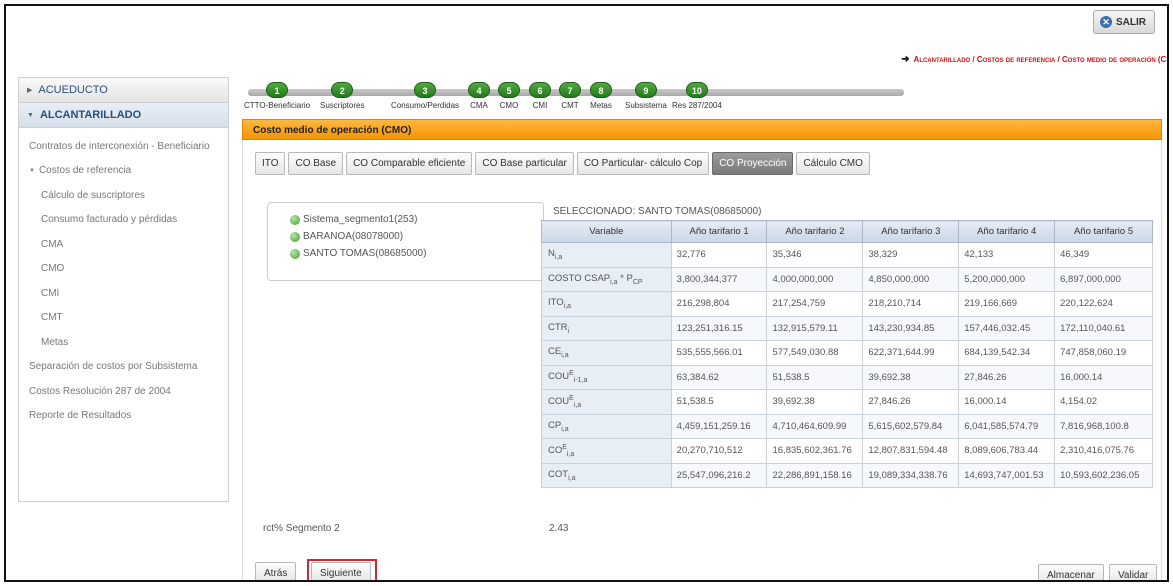  What do you see at coordinates (479, 96) in the screenshot?
I see `step-cma: 4 CMA` at bounding box center [479, 96].